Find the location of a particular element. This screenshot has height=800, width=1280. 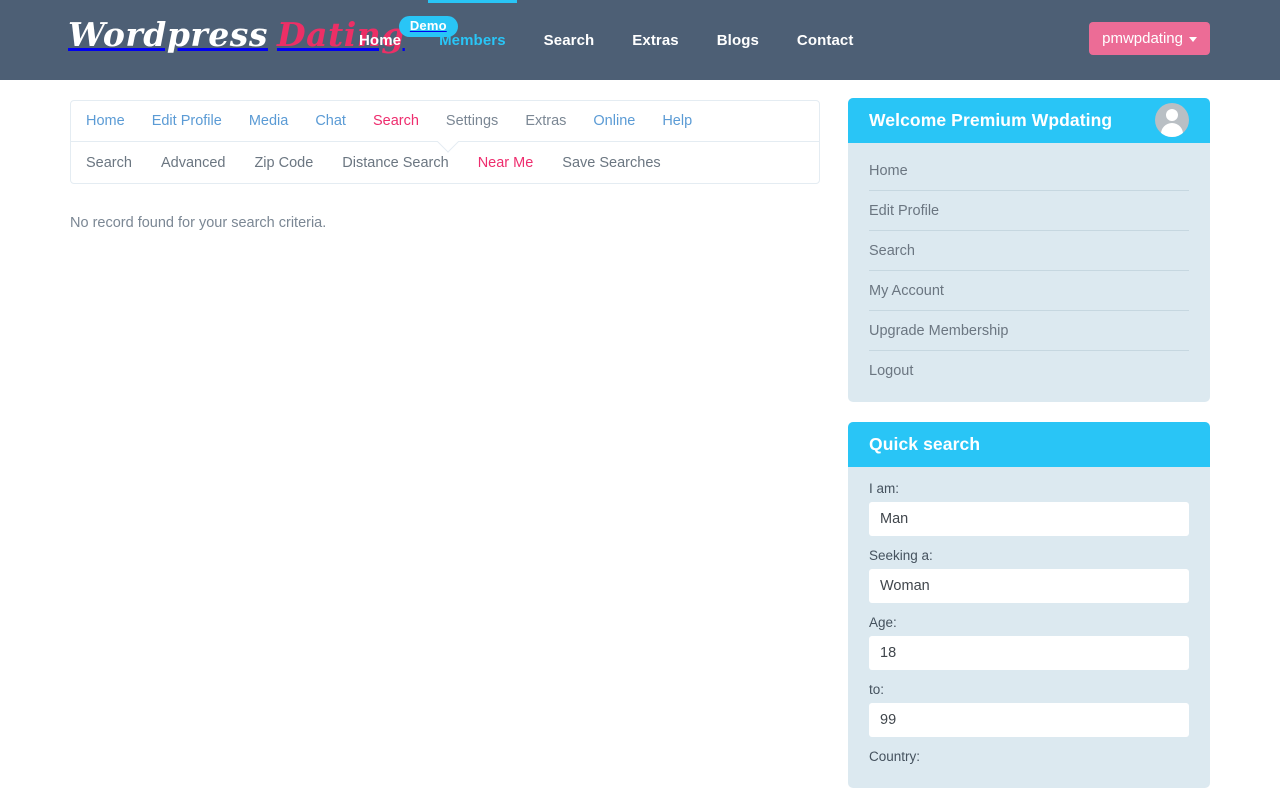

sidebar-item-search: Search is located at coordinates (1029, 251).